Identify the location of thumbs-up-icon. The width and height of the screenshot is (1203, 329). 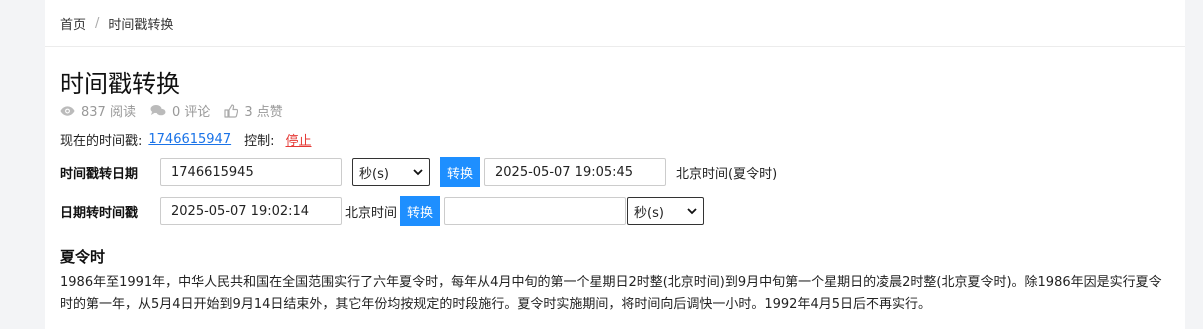
(231, 110).